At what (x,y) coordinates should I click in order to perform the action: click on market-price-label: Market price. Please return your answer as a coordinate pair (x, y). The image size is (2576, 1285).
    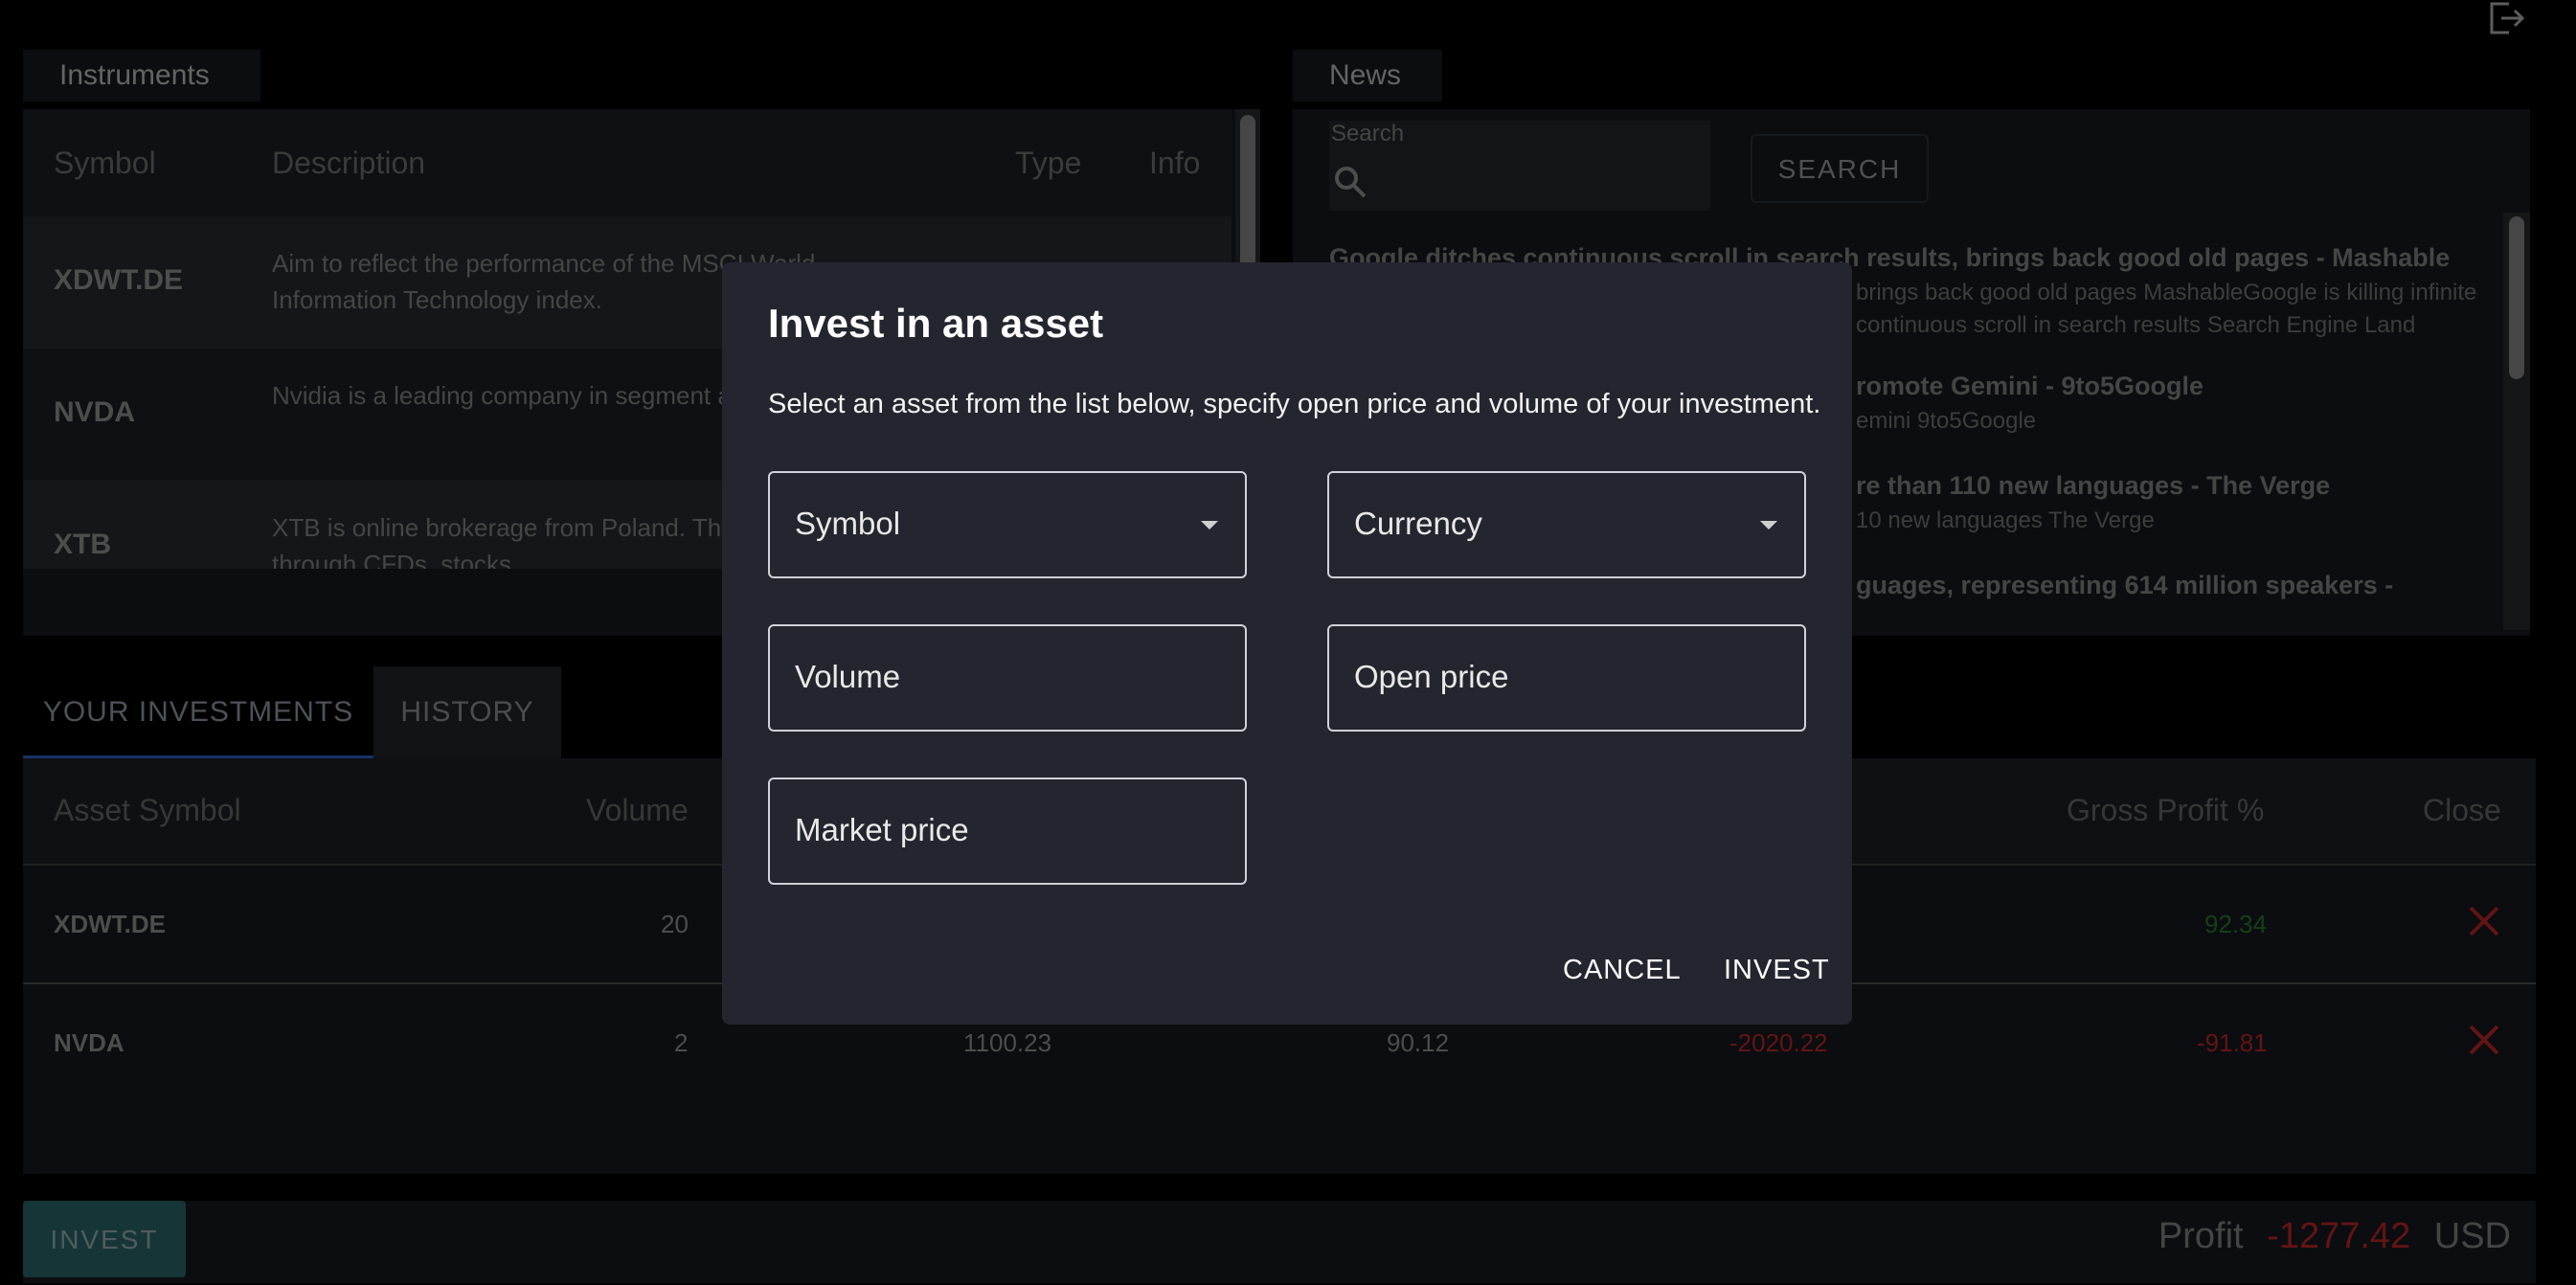
    Looking at the image, I should click on (882, 830).